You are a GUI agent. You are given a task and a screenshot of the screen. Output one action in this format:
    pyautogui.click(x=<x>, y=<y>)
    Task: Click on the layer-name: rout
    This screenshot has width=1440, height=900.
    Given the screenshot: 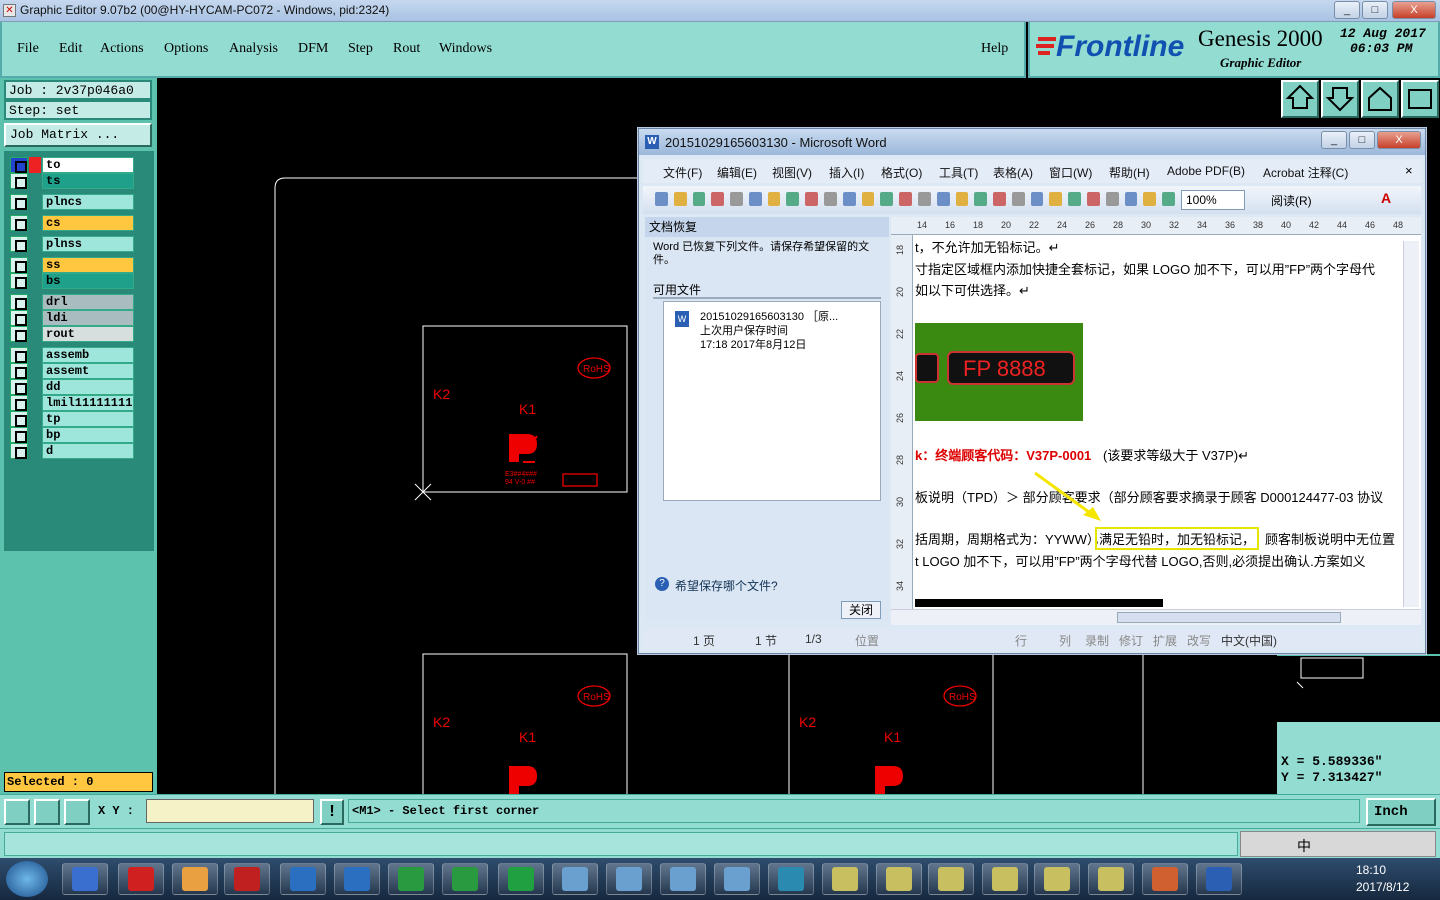 What is the action you would take?
    pyautogui.click(x=88, y=334)
    